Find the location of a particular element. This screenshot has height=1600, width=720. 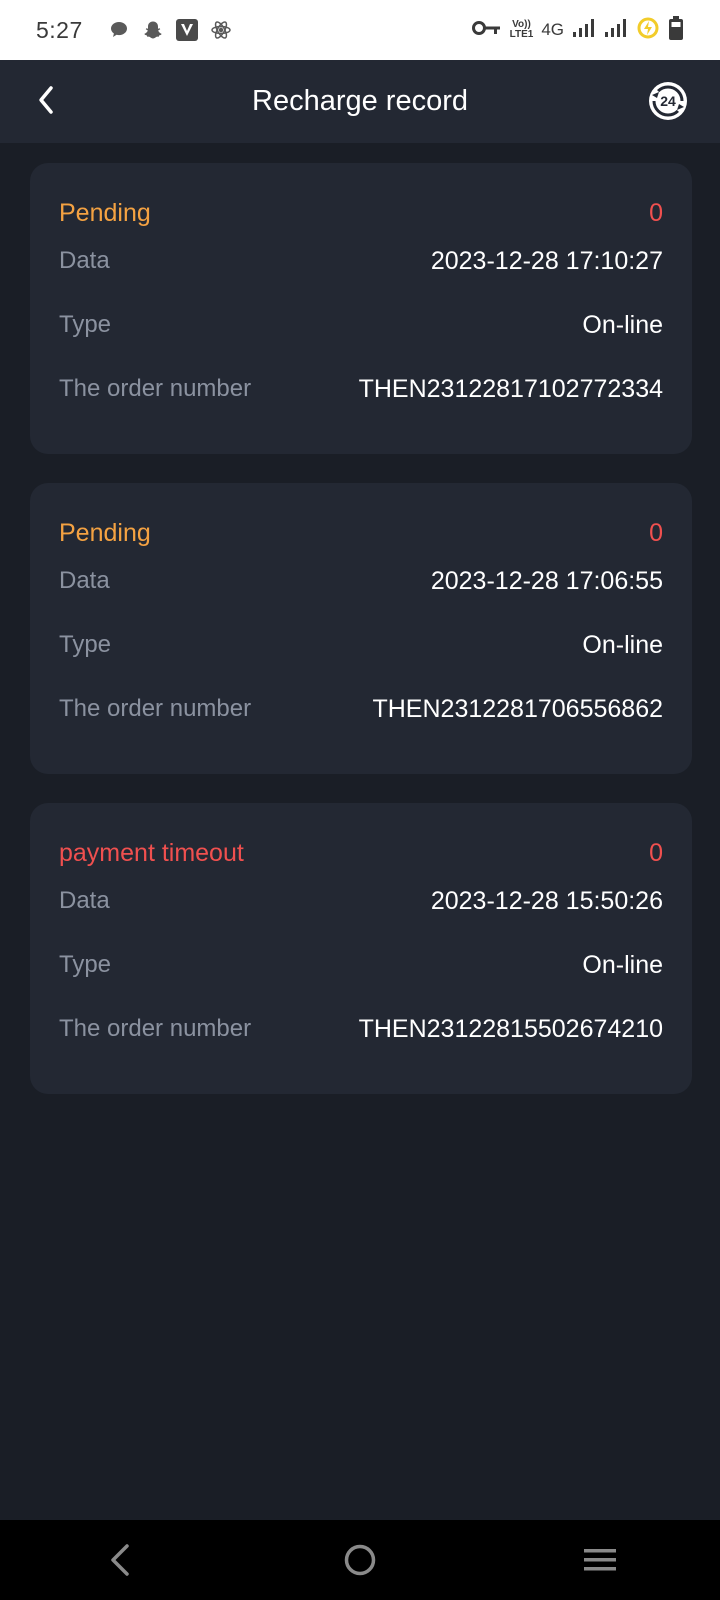

nav-back-button is located at coordinates (120, 1560).